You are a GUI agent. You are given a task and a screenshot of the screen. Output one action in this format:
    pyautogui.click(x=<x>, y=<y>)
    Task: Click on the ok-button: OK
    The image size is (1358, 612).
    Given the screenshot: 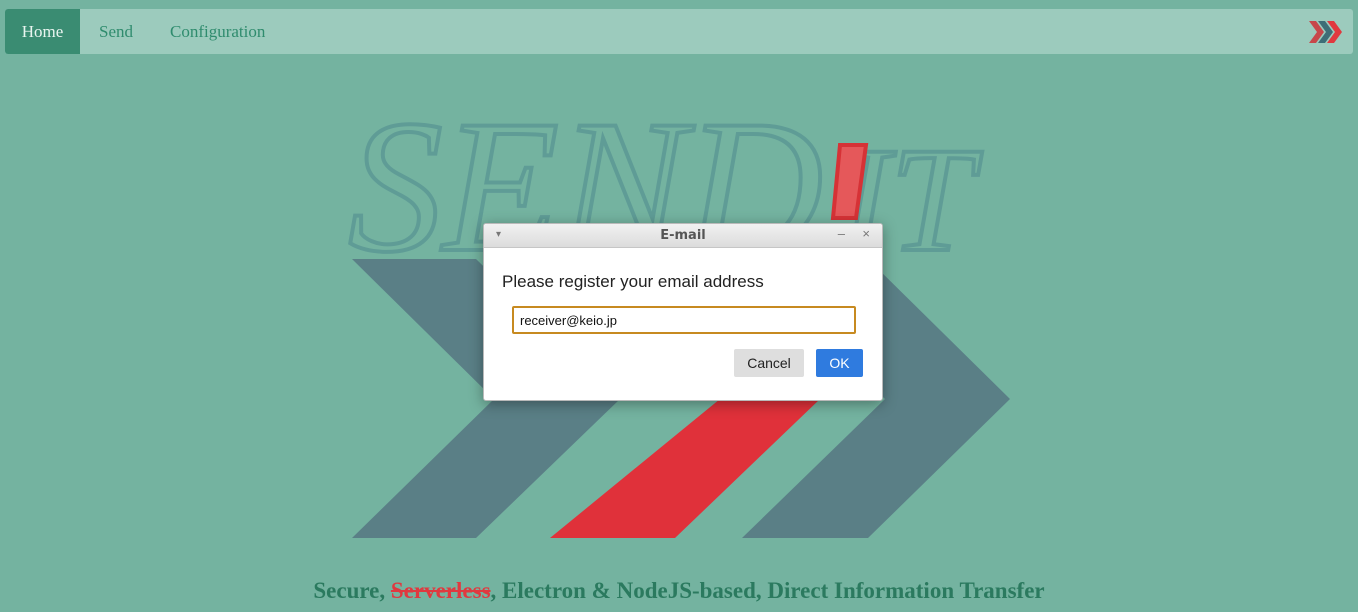 What is the action you would take?
    pyautogui.click(x=839, y=363)
    